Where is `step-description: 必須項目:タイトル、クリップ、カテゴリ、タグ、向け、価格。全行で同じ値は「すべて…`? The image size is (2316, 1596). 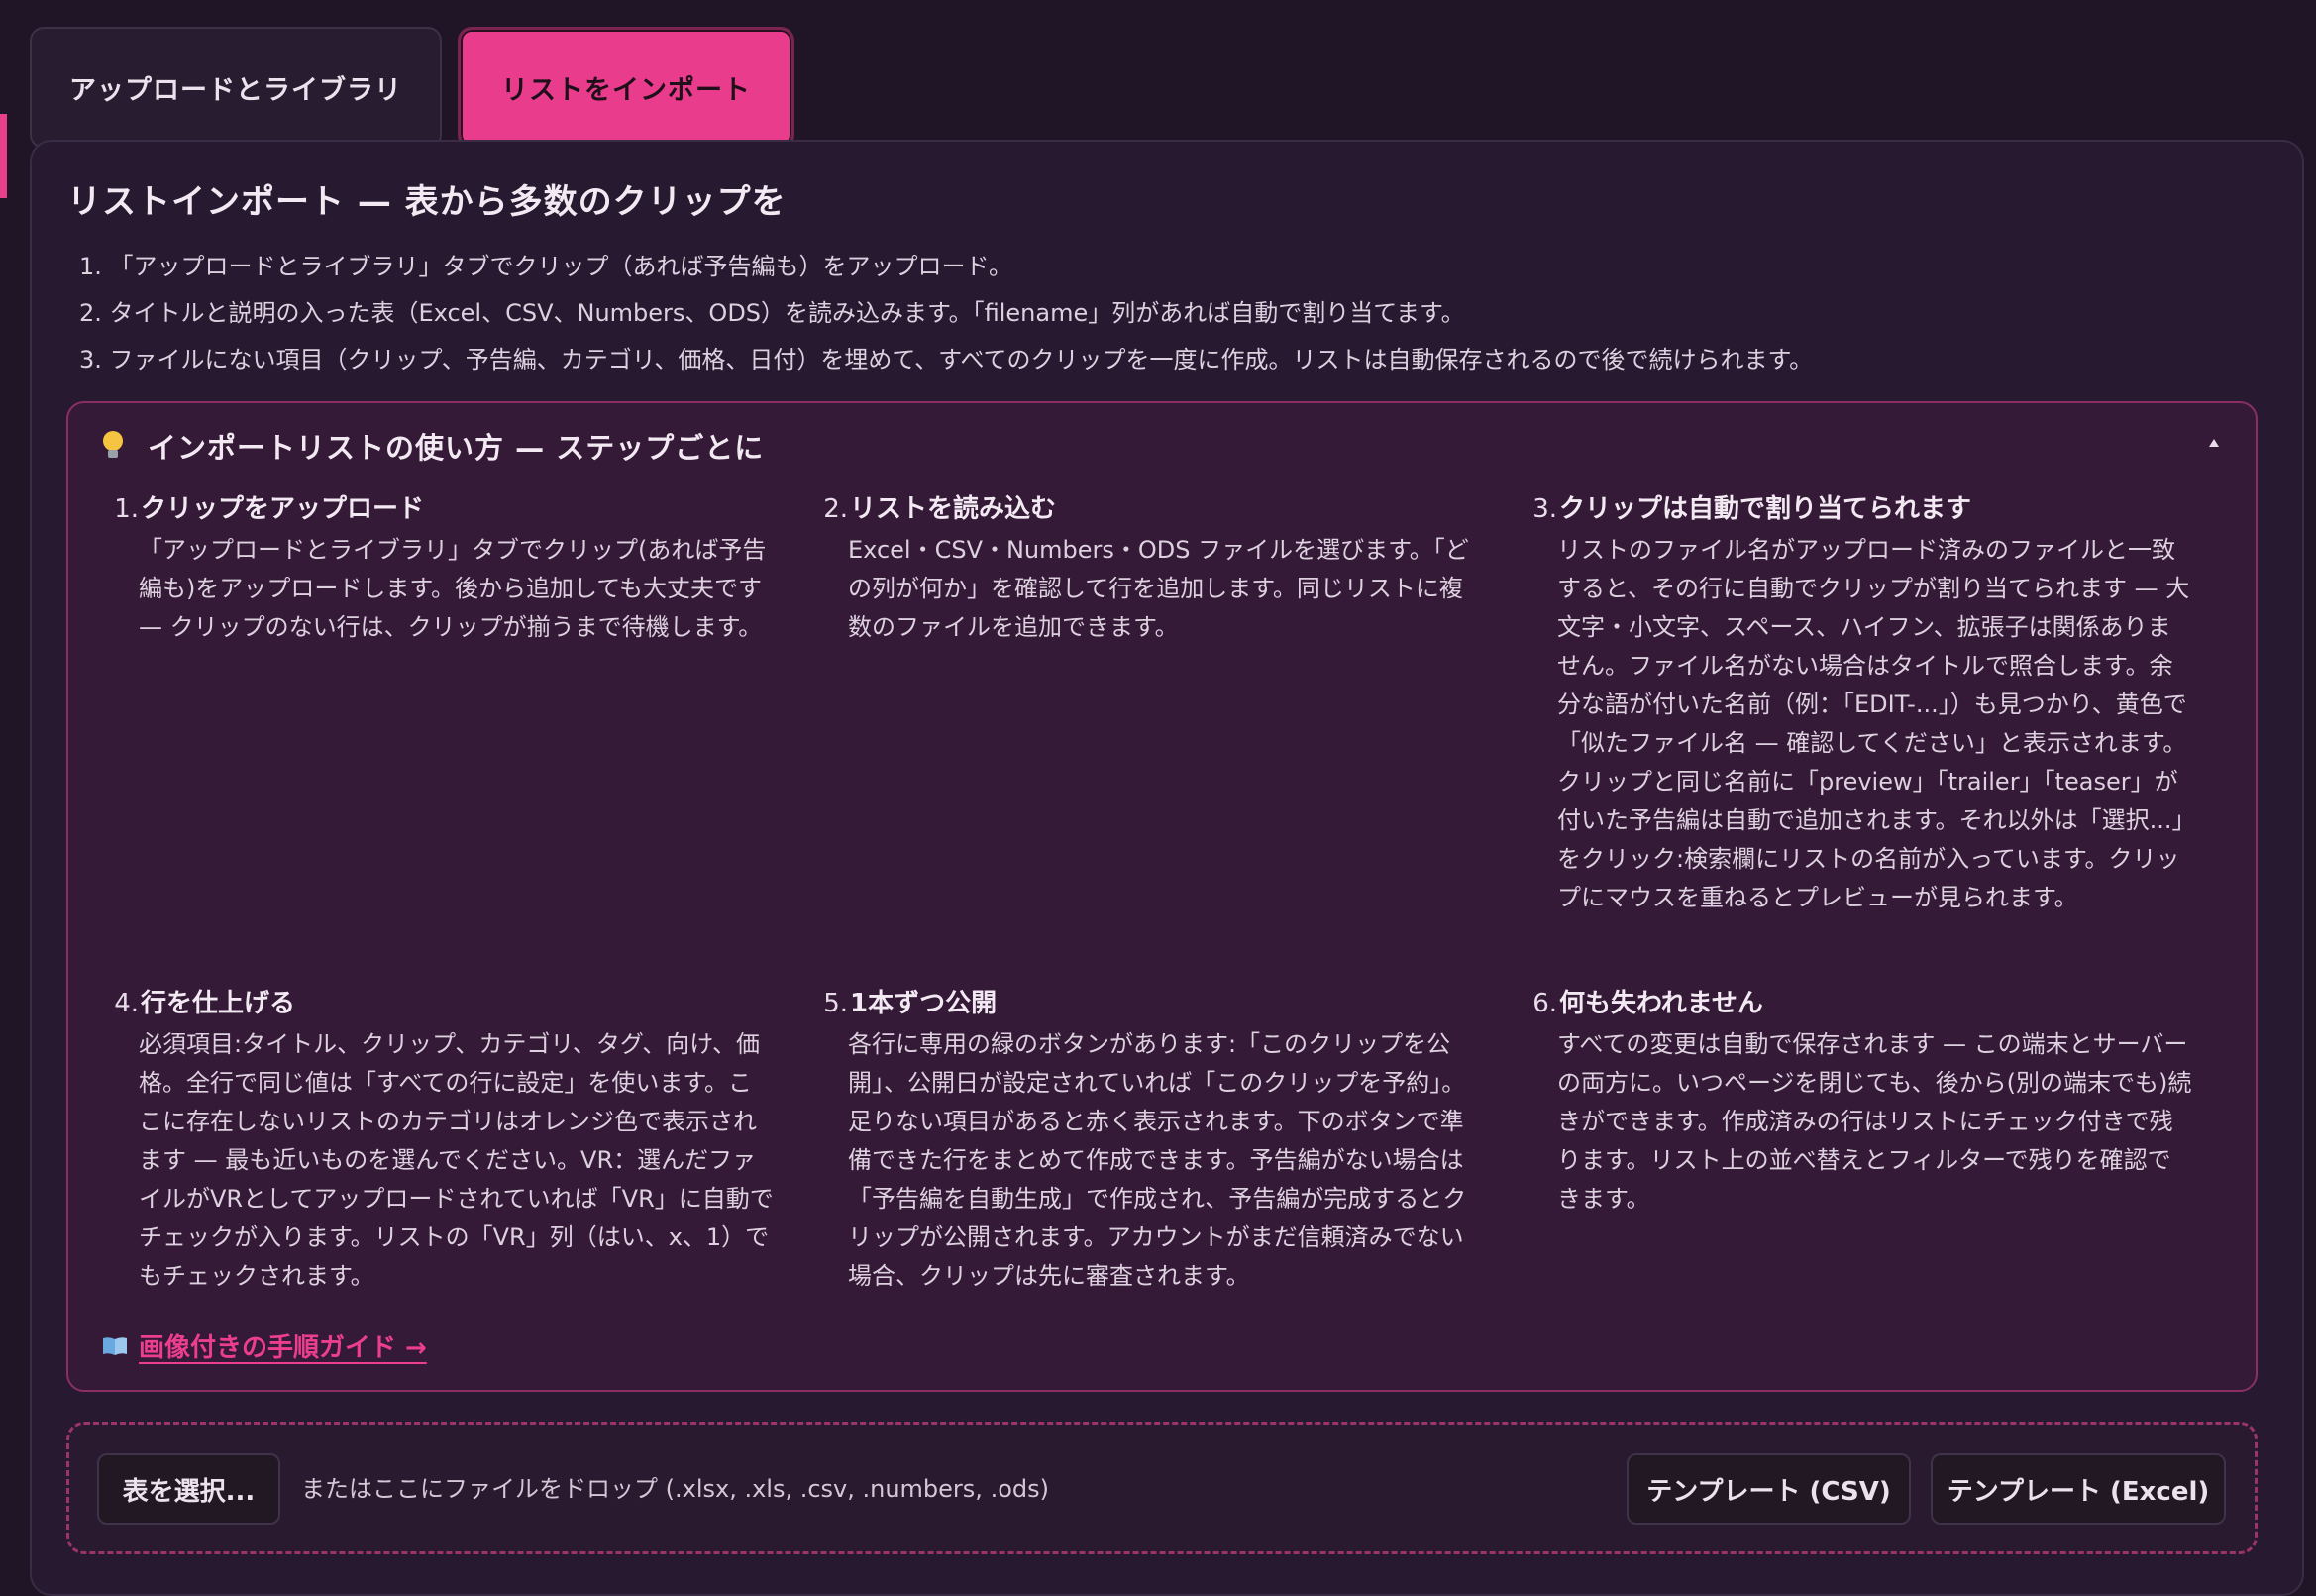 step-description: 必須項目:タイトル、クリップ、カテゴリ、タグ、向け、価格。全行で同じ値は「すべて… is located at coordinates (457, 1160).